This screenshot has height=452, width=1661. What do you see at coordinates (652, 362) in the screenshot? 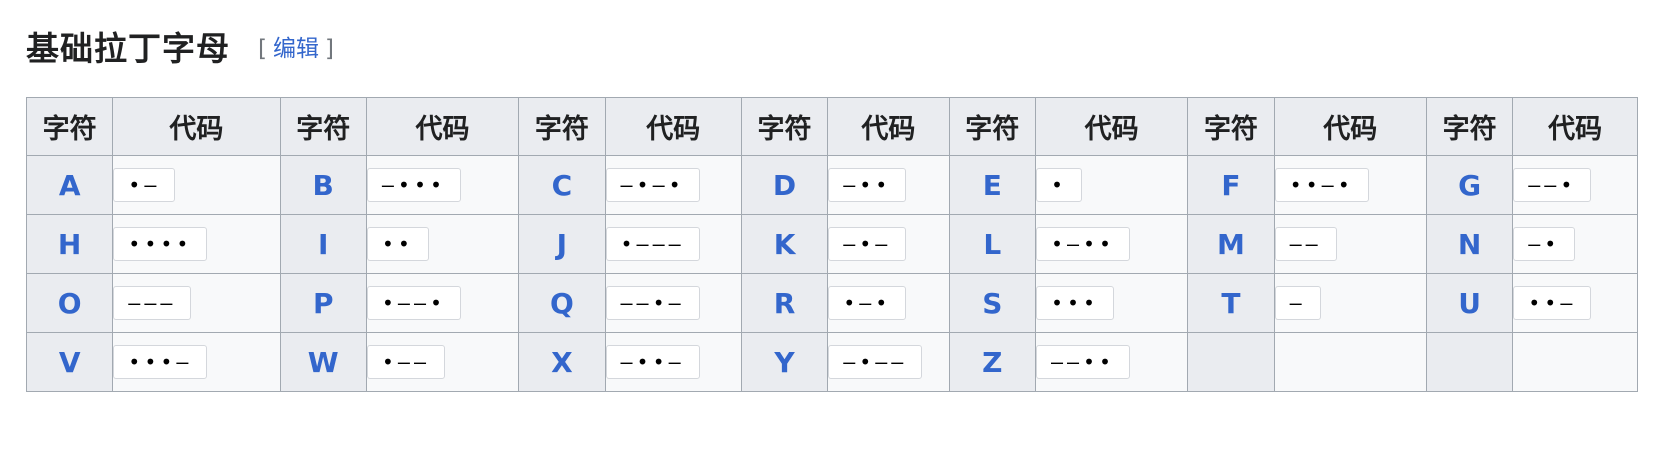
I see `morse-code: –••–` at bounding box center [652, 362].